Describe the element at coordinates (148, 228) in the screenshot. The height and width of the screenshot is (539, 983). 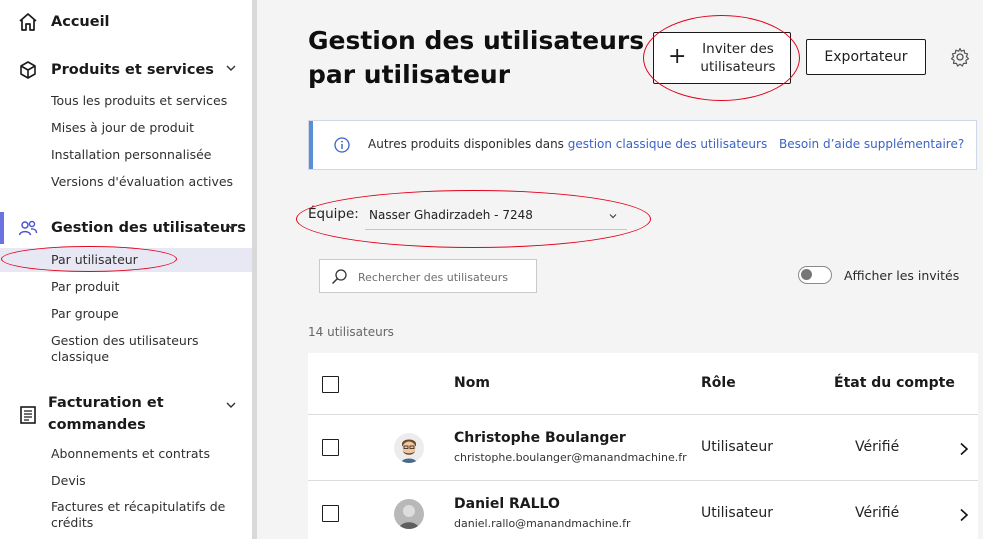
I see `sidebar-item-label: Gestion des utilisateurs` at that location.